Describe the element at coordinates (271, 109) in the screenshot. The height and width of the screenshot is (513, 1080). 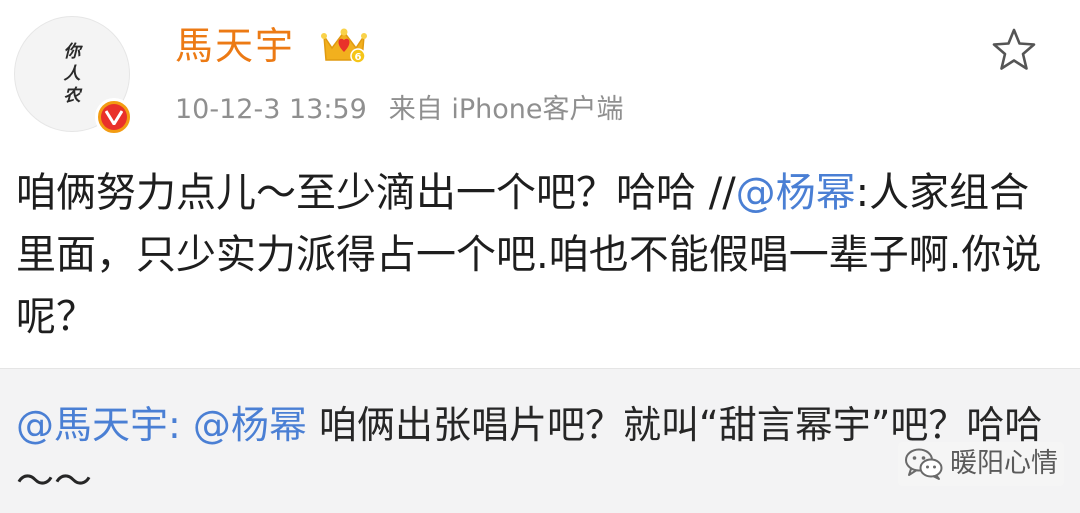
I see `timestamp: 10-12-3 13:59` at that location.